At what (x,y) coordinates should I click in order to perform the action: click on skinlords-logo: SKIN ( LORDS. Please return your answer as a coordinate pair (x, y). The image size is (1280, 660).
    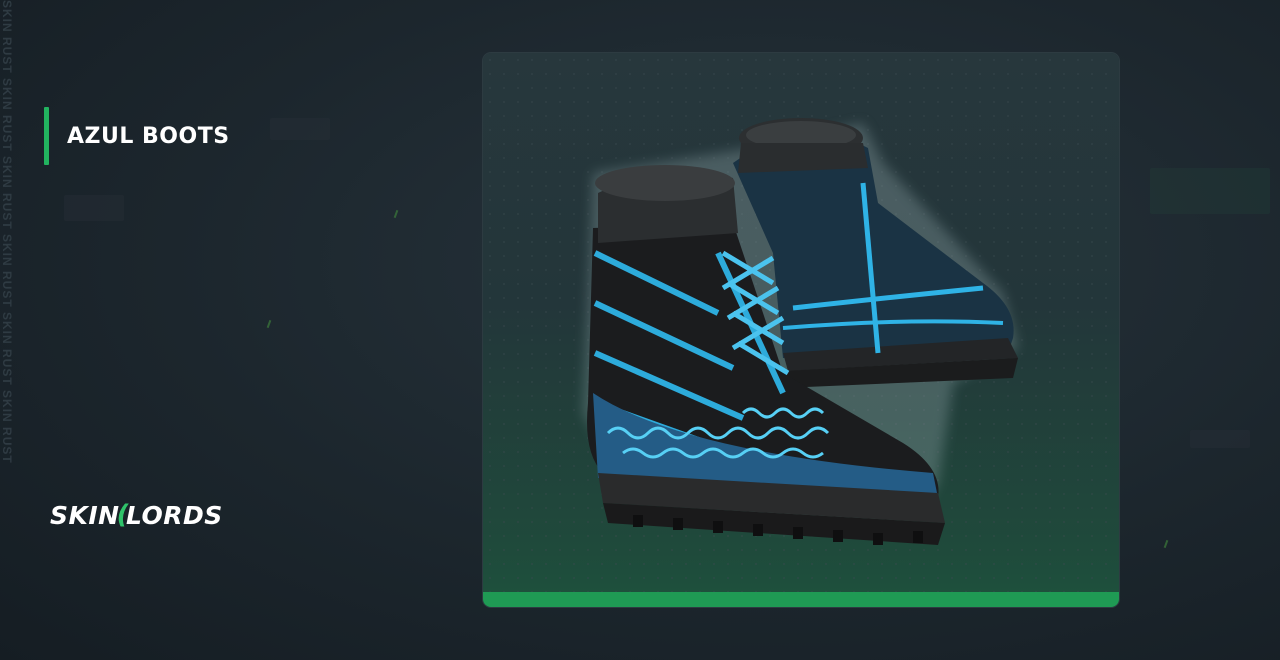
    Looking at the image, I should click on (136, 515).